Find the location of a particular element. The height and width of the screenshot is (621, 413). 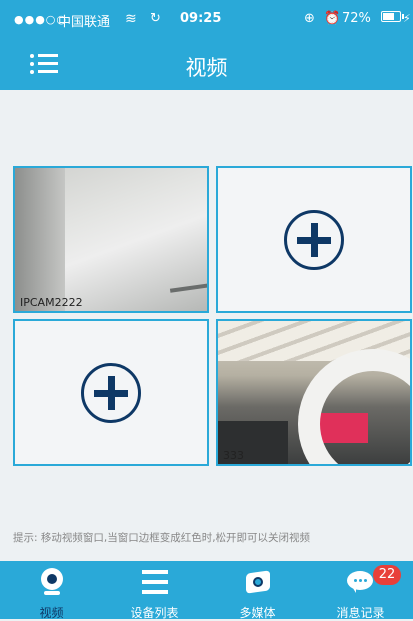

hint-text: 提示: 移动视频窗口,当窗口边框变成红色时,松开即可以关闭视频 is located at coordinates (162, 538).